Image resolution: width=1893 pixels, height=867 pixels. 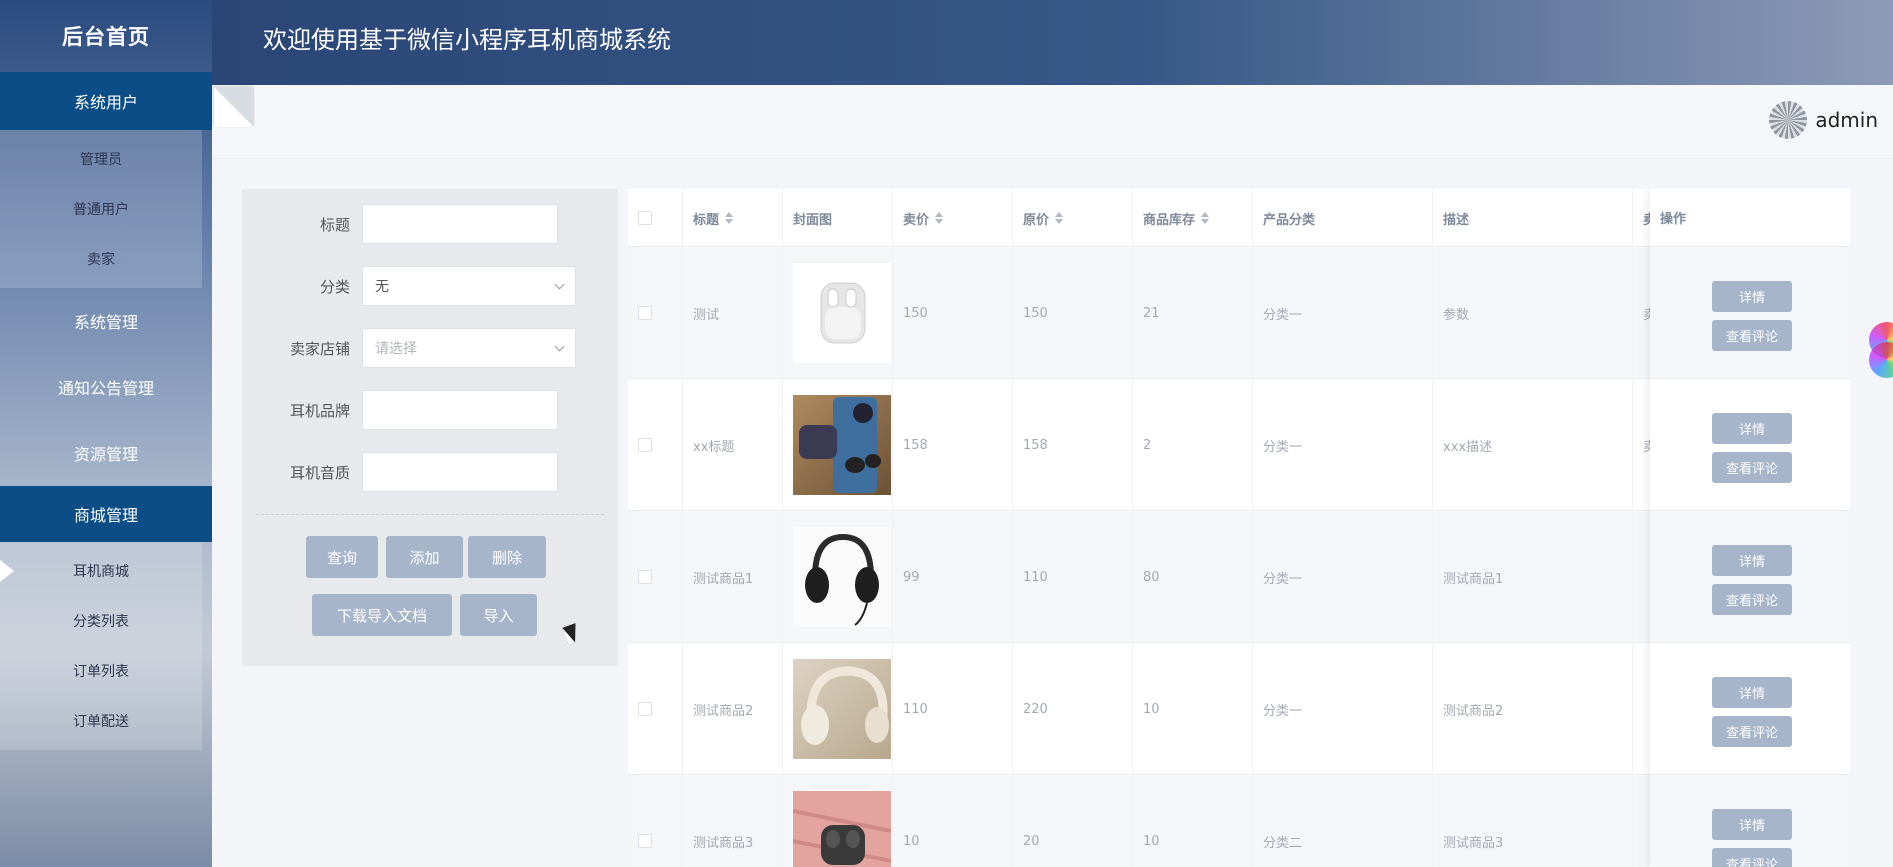 What do you see at coordinates (953, 577) in the screenshot?
I see `cell-price: 99` at bounding box center [953, 577].